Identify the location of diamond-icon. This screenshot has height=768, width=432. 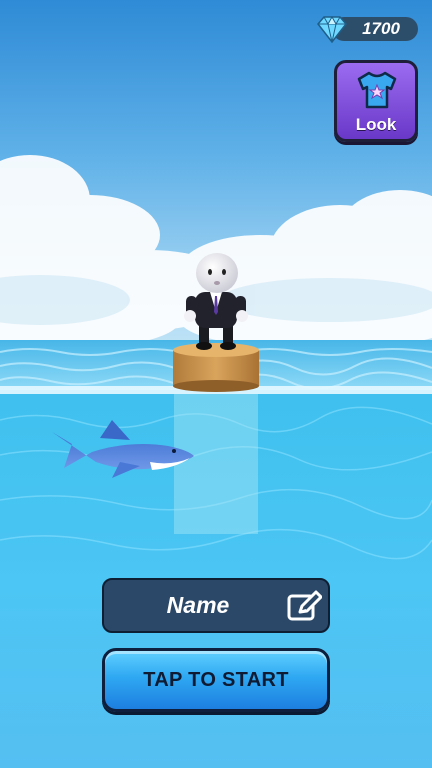
(332, 29).